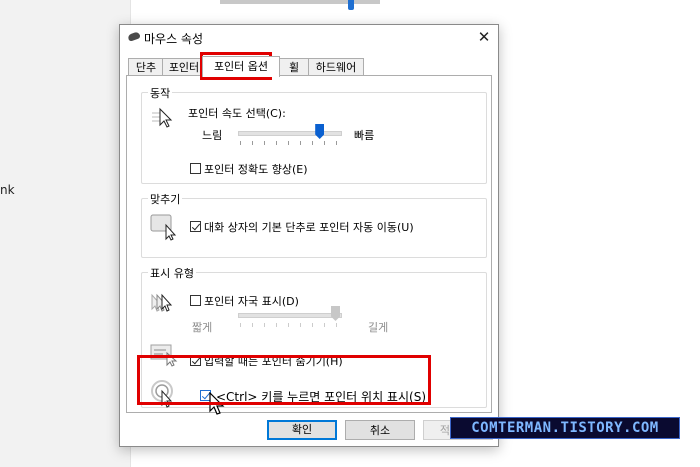 This screenshot has height=467, width=700. What do you see at coordinates (7, 190) in the screenshot?
I see `sidebar-text-fragment: nk` at bounding box center [7, 190].